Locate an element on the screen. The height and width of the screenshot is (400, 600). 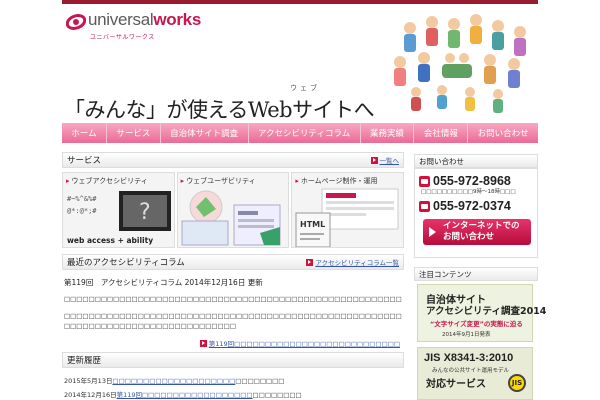
column-list-link: アクセシビリティコラム一覧 is located at coordinates (352, 262).